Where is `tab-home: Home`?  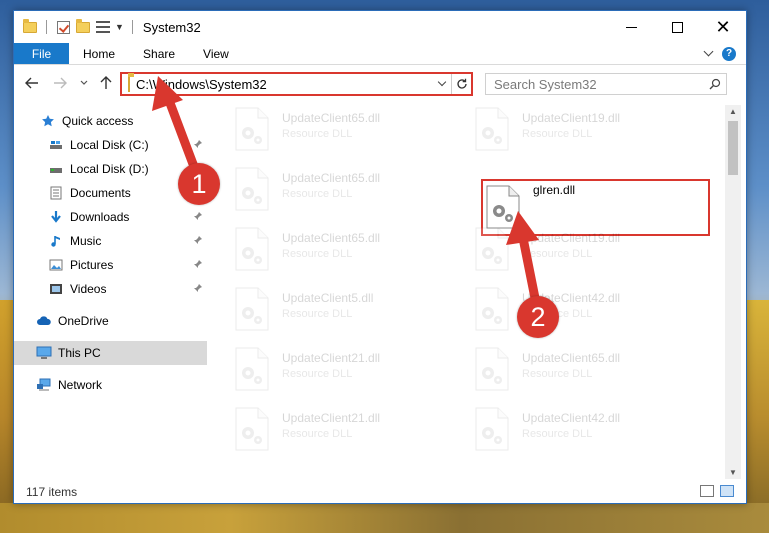 tab-home: Home is located at coordinates (99, 53).